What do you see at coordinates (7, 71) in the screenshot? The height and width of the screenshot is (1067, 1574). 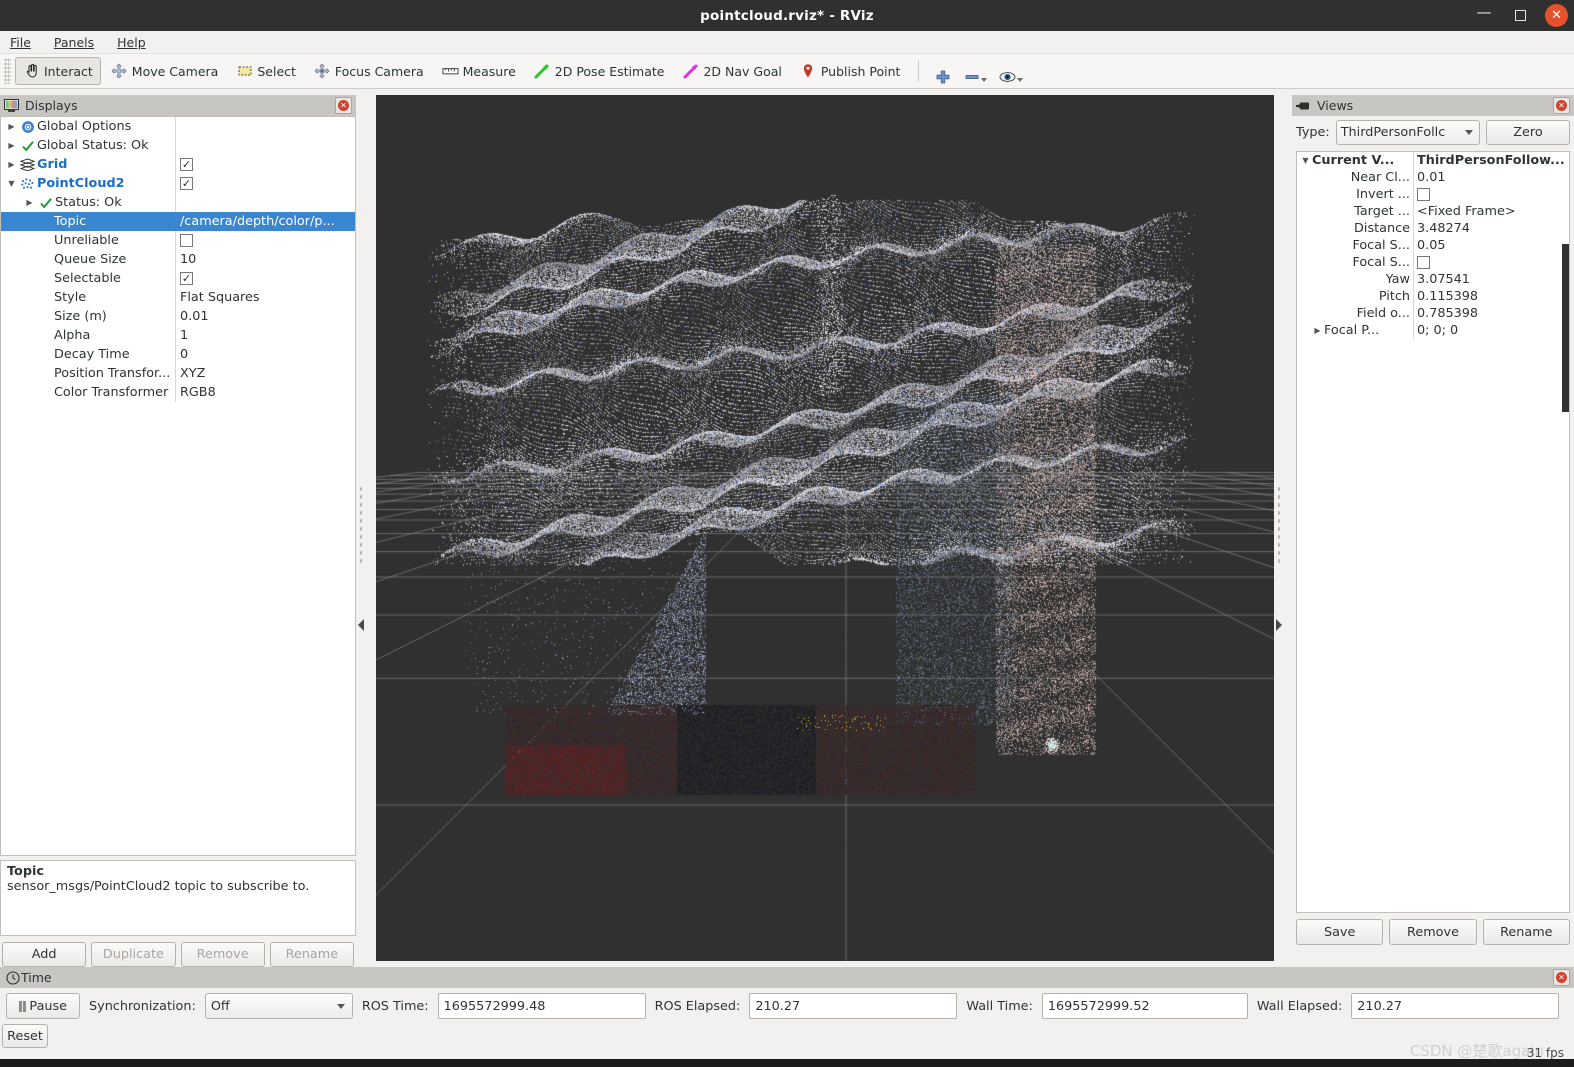 I see `toolbar-grip` at bounding box center [7, 71].